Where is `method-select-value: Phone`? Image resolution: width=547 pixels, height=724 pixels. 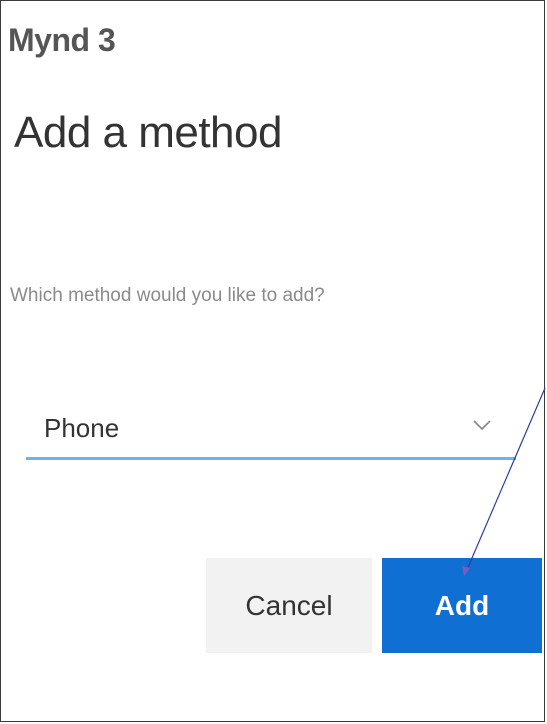 method-select-value: Phone is located at coordinates (82, 428).